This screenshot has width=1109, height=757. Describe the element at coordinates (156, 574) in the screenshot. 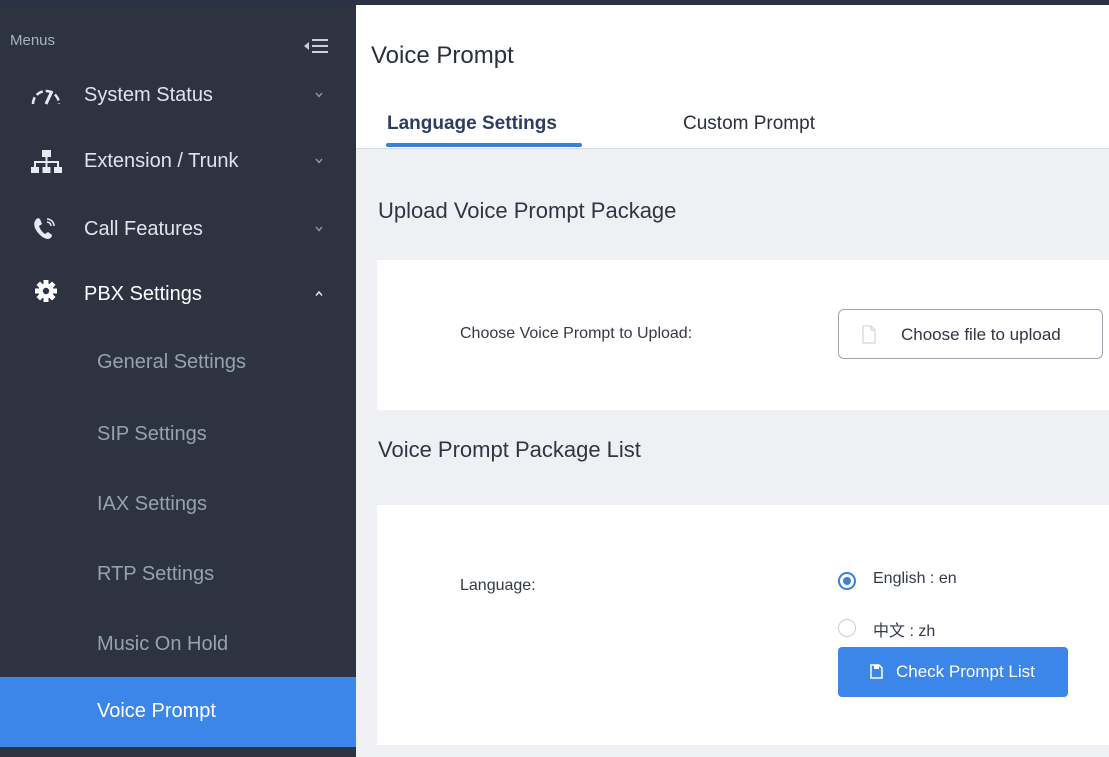

I see `sidebar-subitem-label: RTP Settings` at that location.